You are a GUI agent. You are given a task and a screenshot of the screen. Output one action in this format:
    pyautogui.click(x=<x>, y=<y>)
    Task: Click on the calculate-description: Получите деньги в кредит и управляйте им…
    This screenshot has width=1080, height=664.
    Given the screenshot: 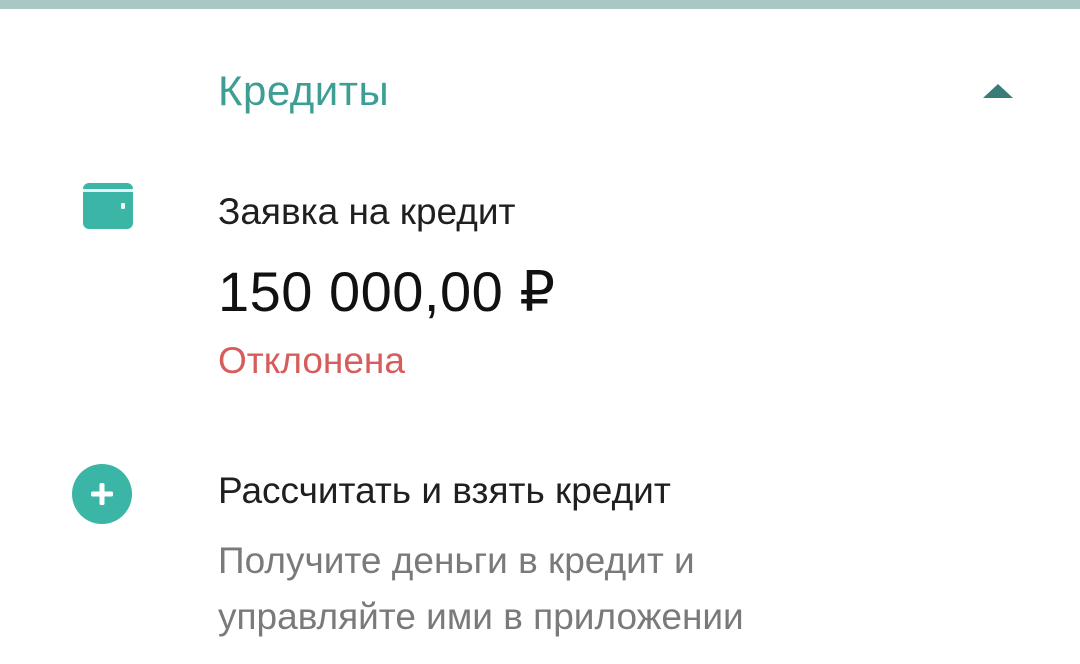 What is the action you would take?
    pyautogui.click(x=578, y=589)
    